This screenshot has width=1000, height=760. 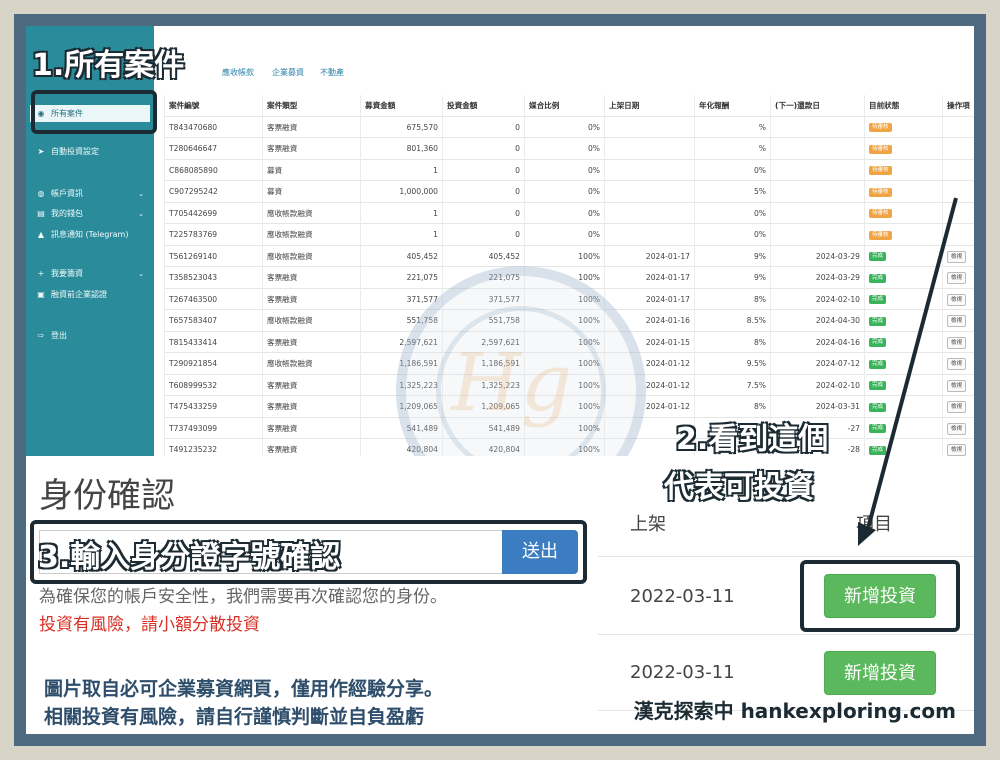 What do you see at coordinates (569, 192) in the screenshot?
I see `table-row: C907295242 募資 1,000,000 0 0% 5% 待審核` at bounding box center [569, 192].